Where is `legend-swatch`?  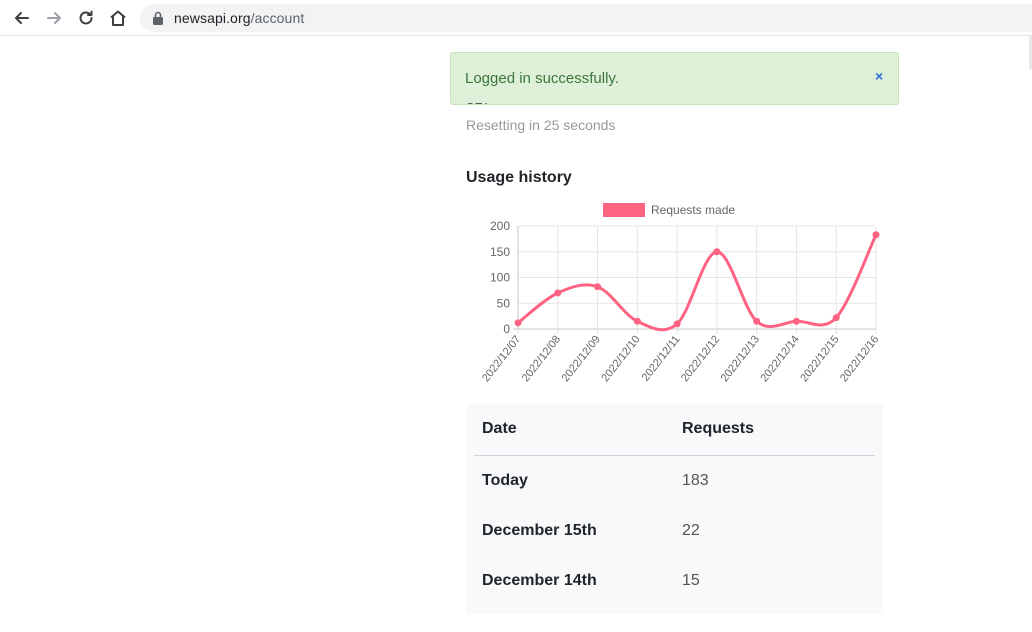
legend-swatch is located at coordinates (624, 210).